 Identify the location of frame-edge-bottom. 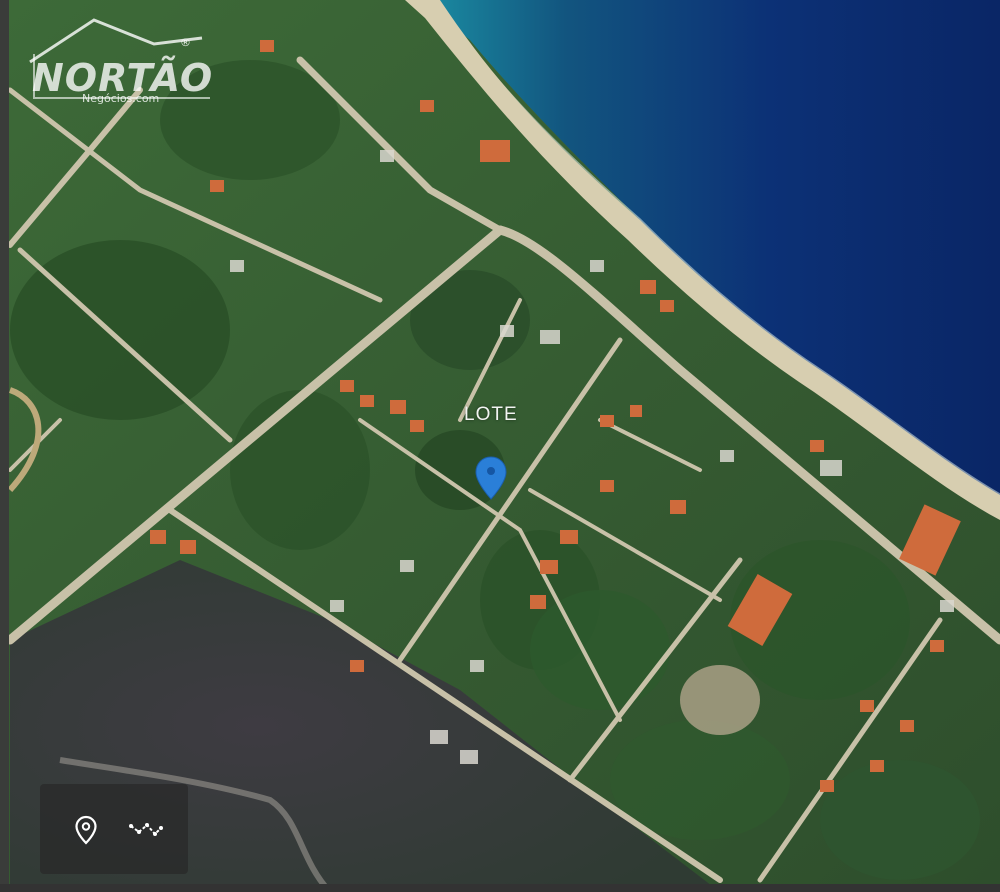
(500, 888).